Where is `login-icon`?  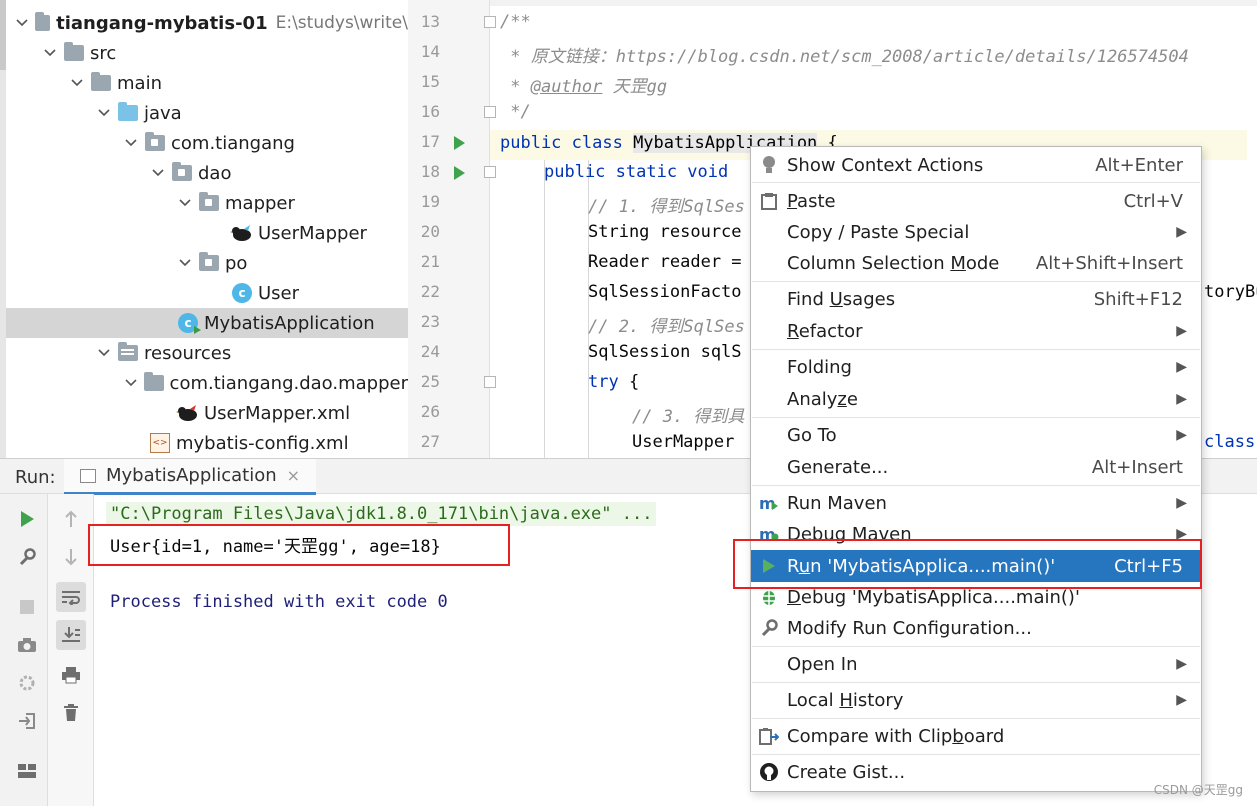
login-icon is located at coordinates (27, 721).